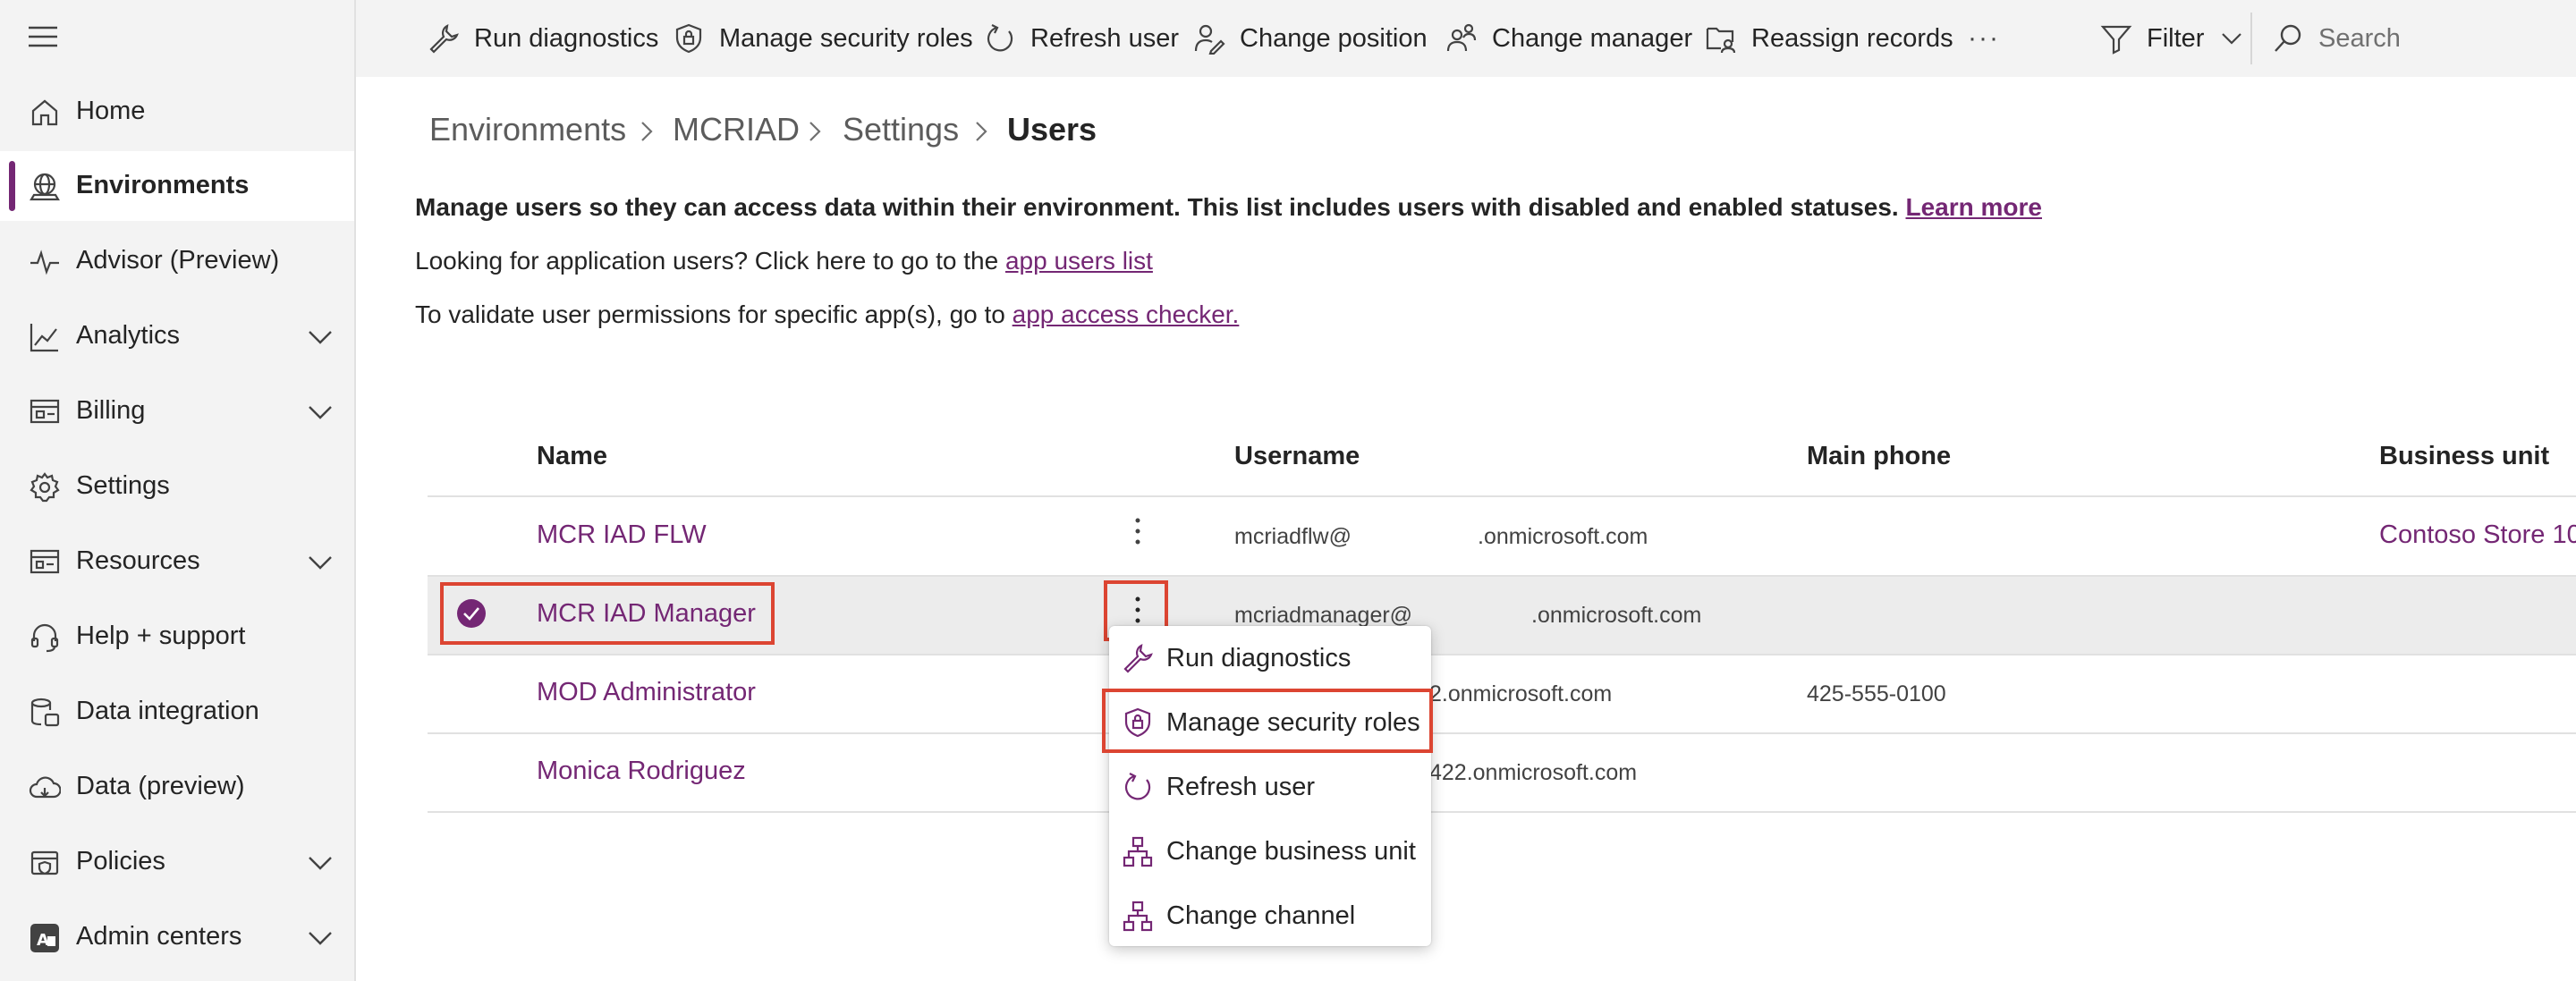 This screenshot has height=981, width=2576. Describe the element at coordinates (1974, 207) in the screenshot. I see `learn-more-link: Learn more` at that location.